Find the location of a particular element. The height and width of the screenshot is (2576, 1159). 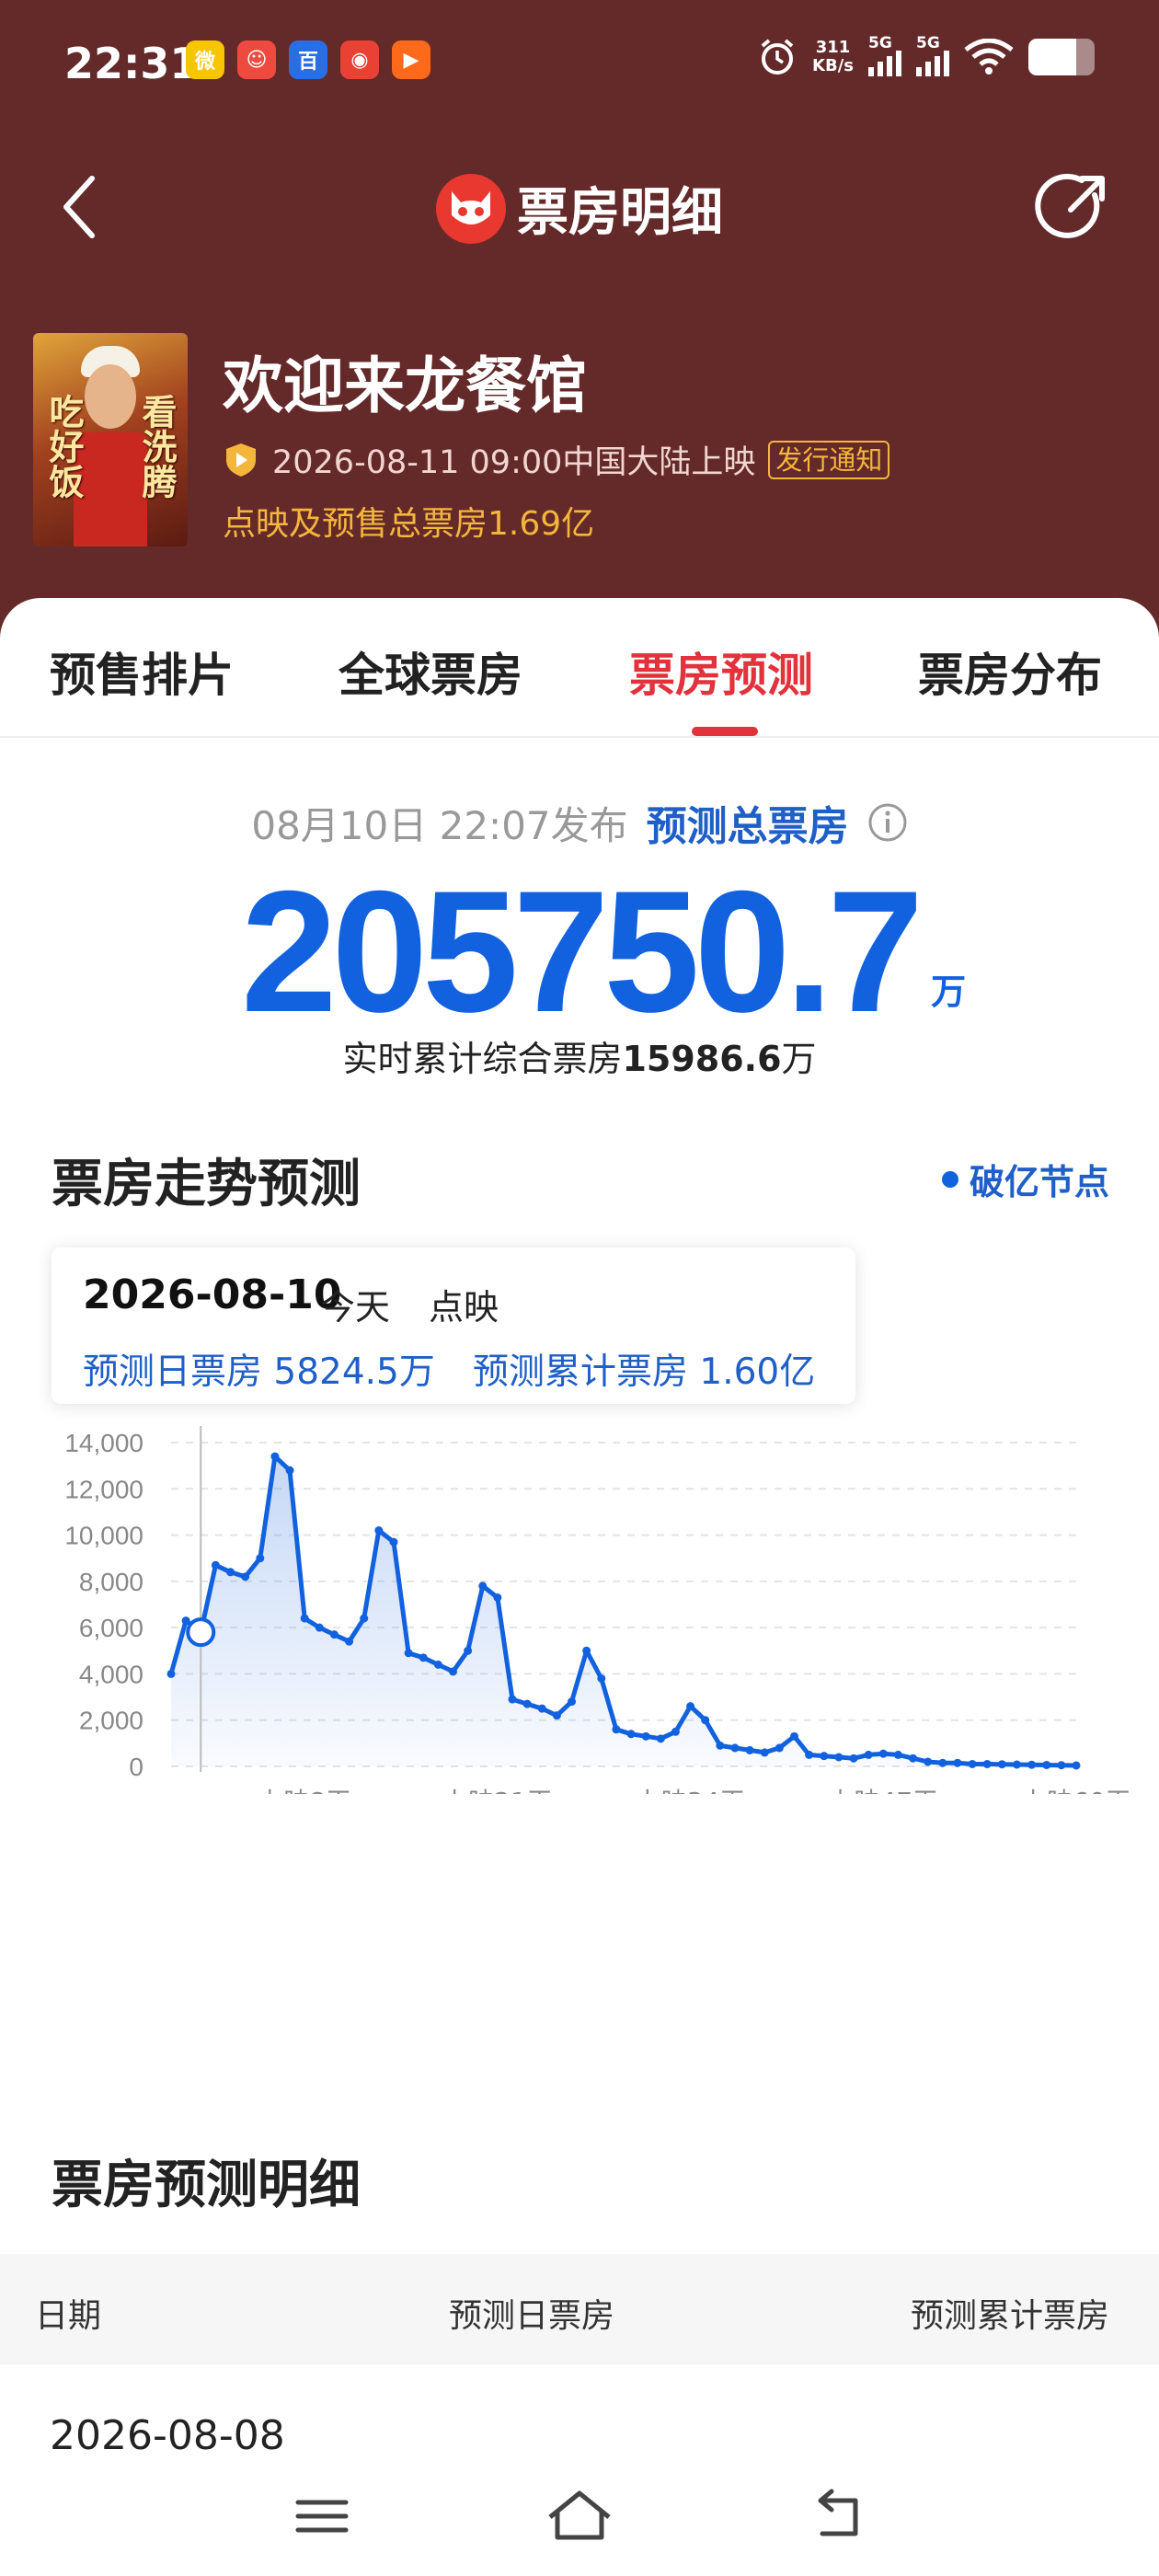

tab-global-box-office: 全球票房 is located at coordinates (430, 671).